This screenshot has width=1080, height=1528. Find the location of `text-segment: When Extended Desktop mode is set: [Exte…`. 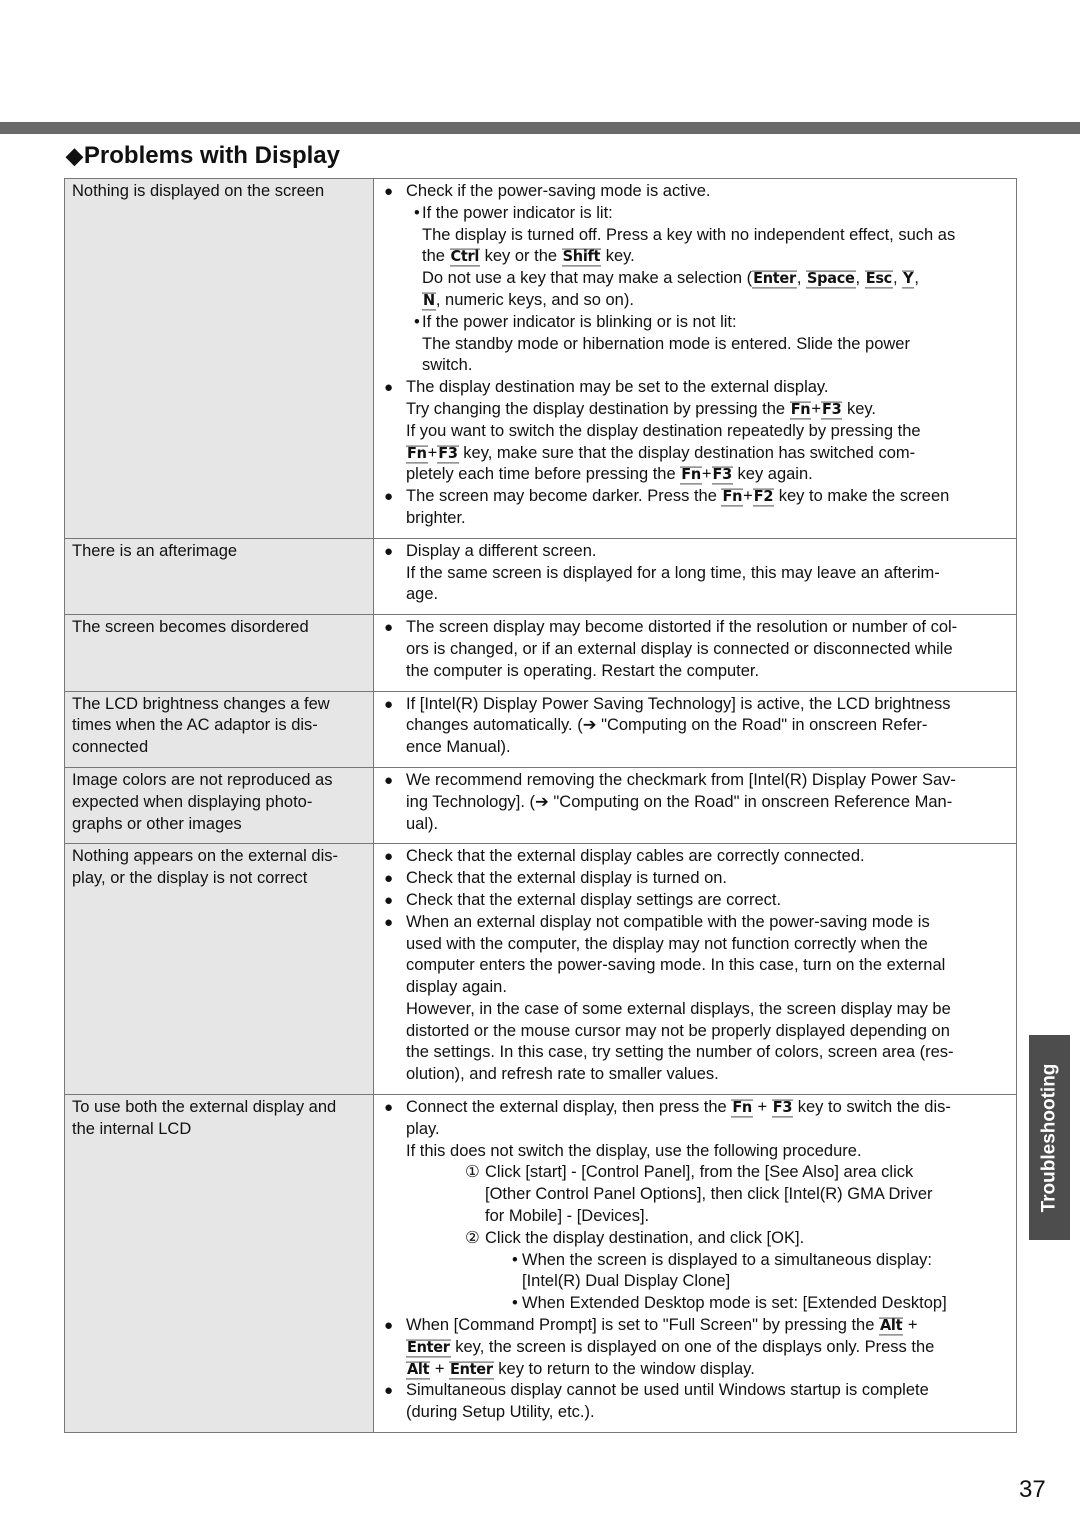

text-segment: When Extended Desktop mode is set: [Exte… is located at coordinates (734, 1303).